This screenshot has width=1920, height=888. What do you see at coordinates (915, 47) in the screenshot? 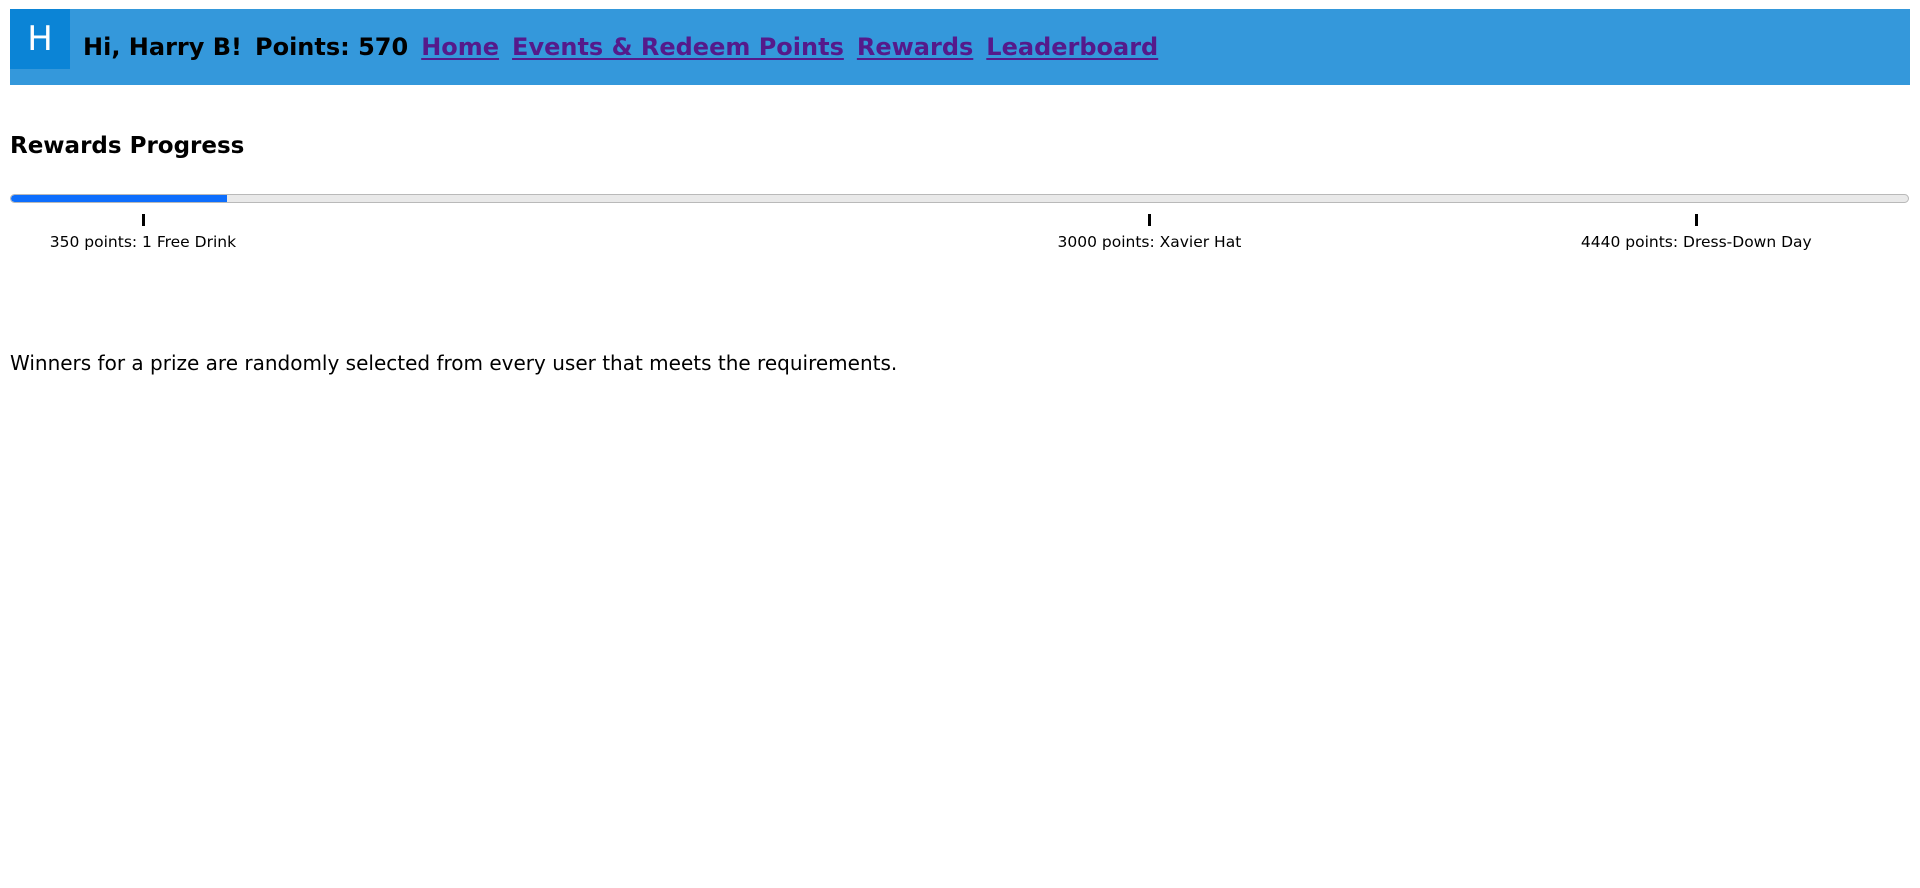
I see `nav-link-rewards: Rewards` at bounding box center [915, 47].